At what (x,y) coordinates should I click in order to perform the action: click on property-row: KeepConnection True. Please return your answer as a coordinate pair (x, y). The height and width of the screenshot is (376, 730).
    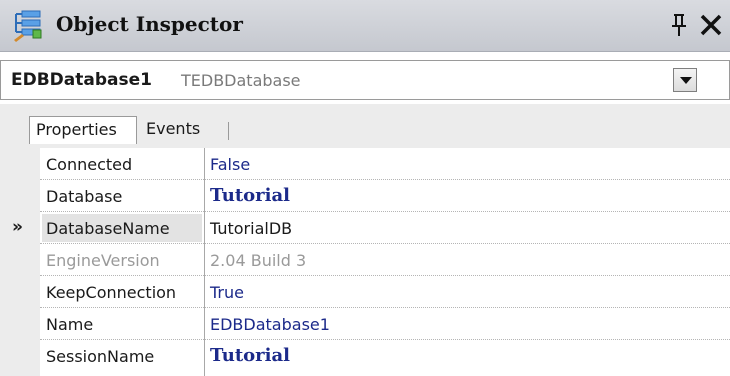
    Looking at the image, I should click on (365, 292).